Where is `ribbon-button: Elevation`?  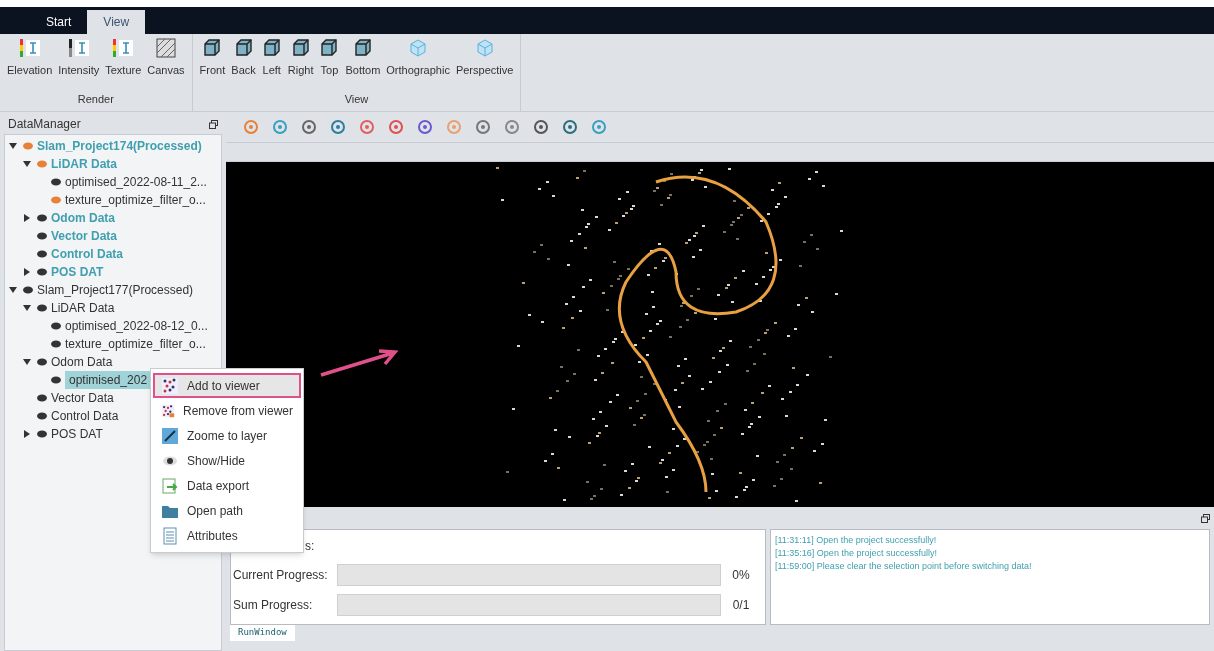 ribbon-button: Elevation is located at coordinates (30, 58).